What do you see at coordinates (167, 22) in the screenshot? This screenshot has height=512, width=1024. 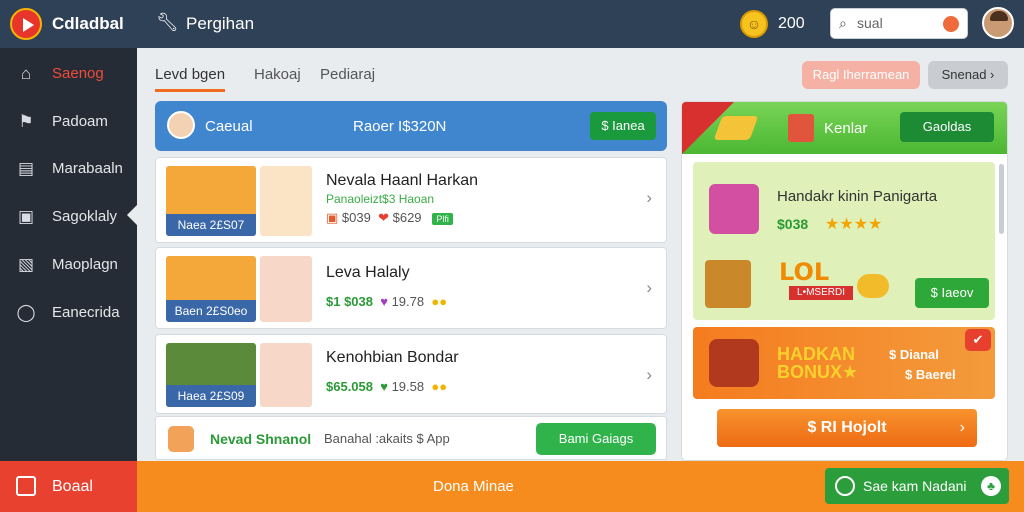 I see `wrench-icon: 🔧︎` at bounding box center [167, 22].